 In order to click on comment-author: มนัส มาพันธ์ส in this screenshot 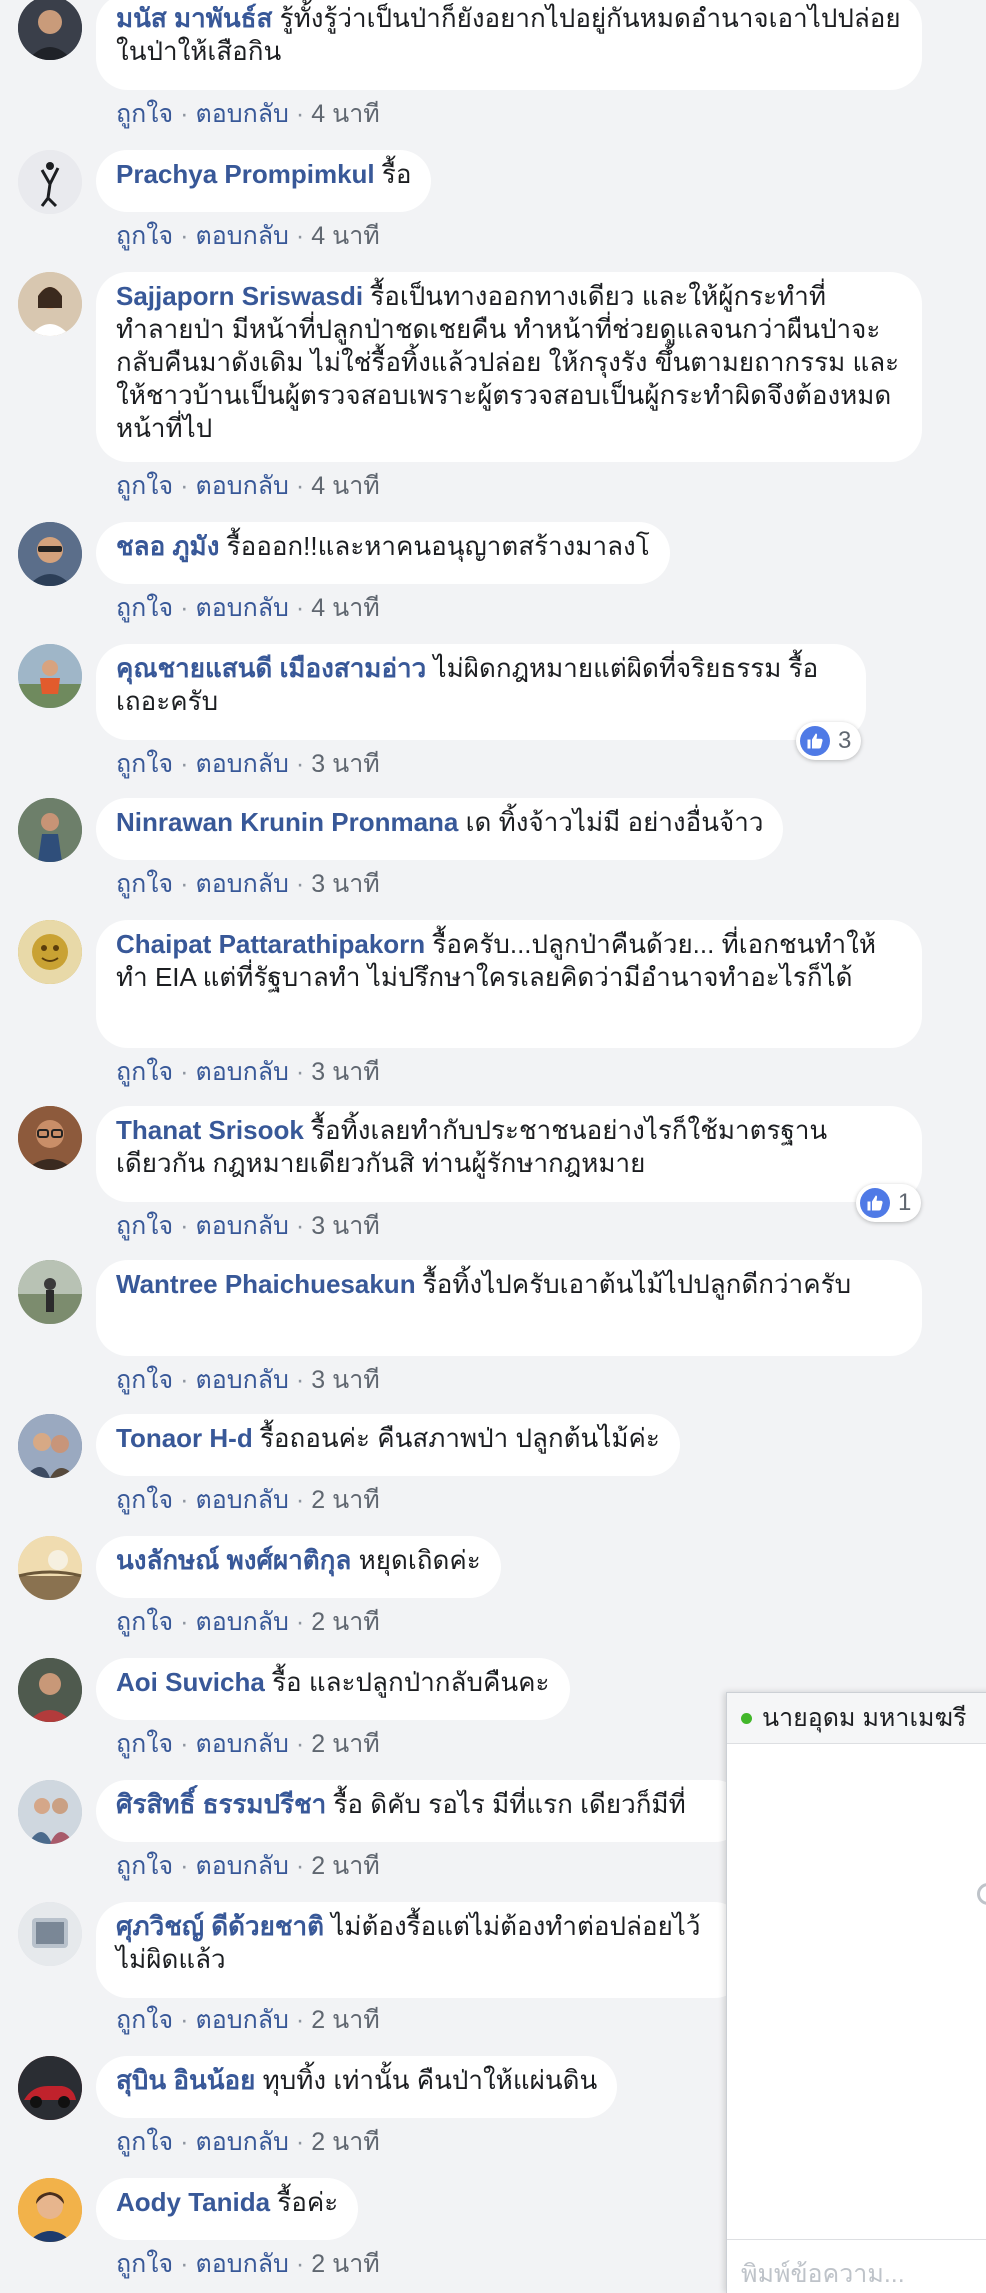, I will do `click(194, 18)`.